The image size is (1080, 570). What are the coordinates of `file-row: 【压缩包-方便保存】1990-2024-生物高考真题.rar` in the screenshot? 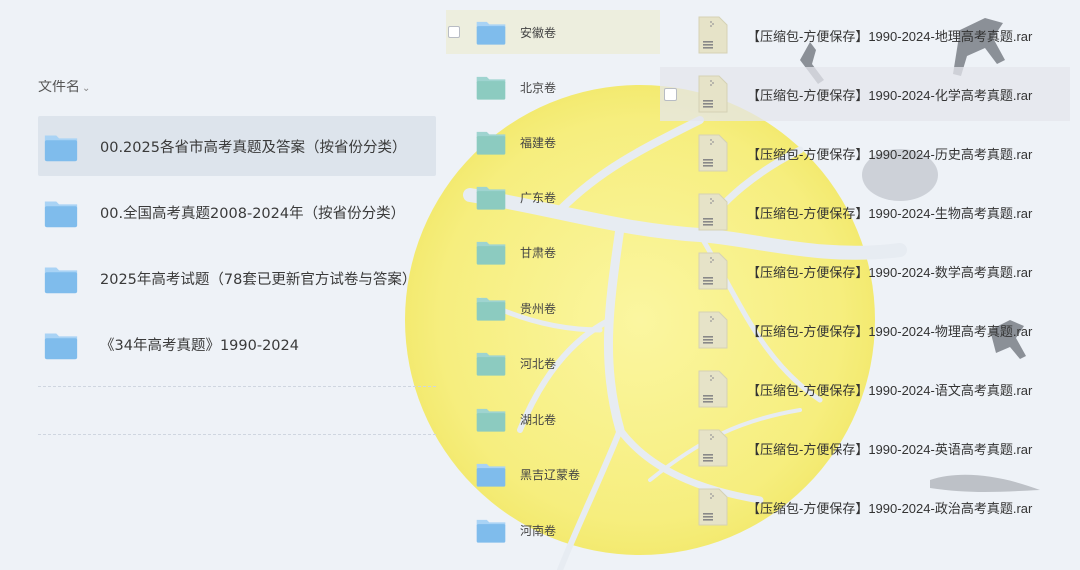 It's located at (865, 212).